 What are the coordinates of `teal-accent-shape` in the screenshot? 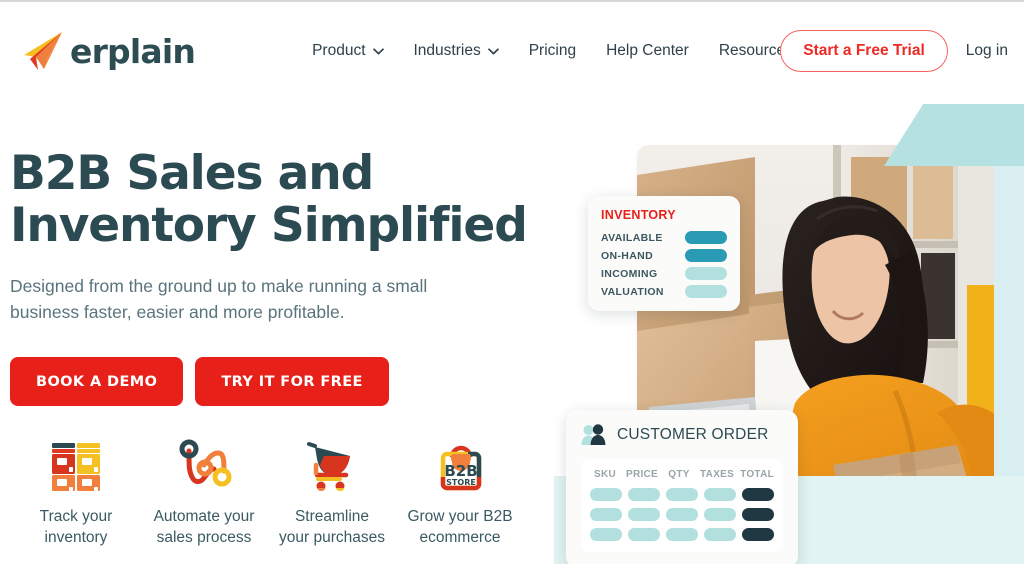 It's located at (954, 135).